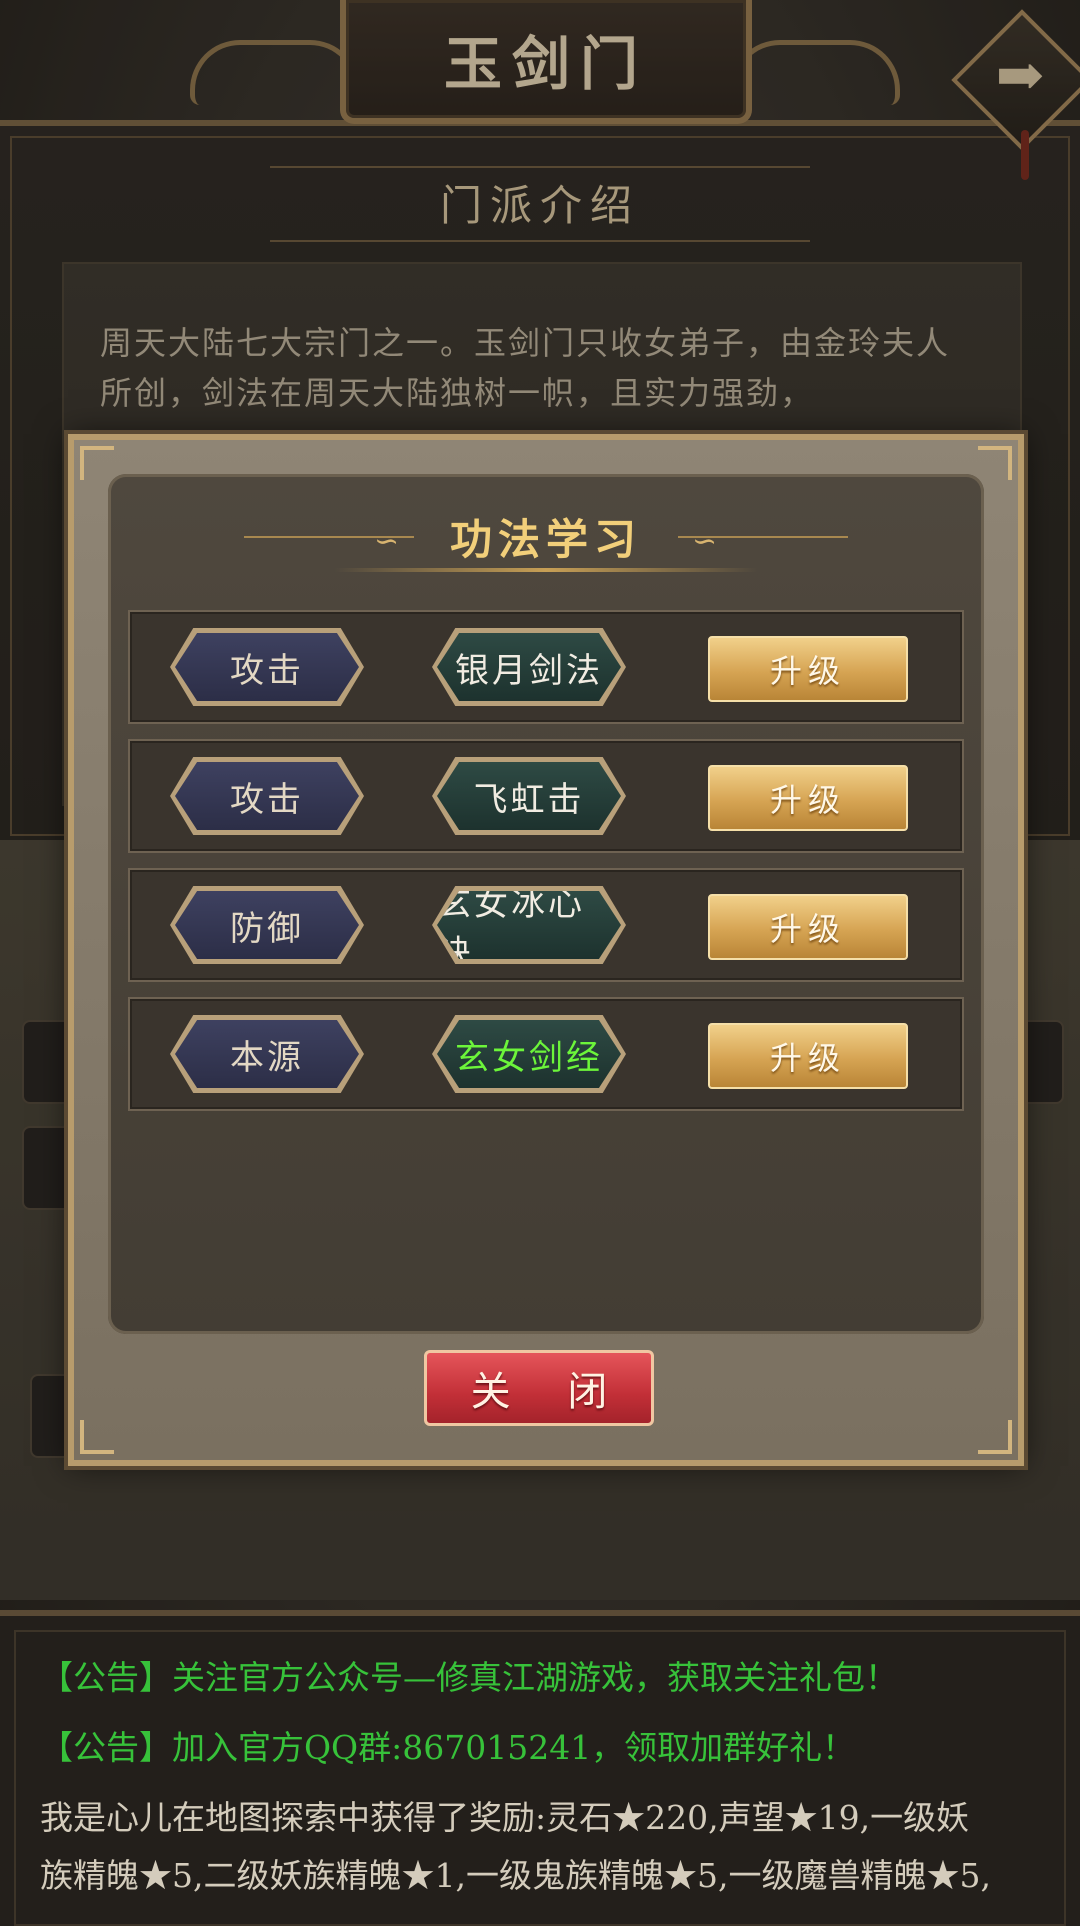 This screenshot has width=1080, height=1926. I want to click on skill-name-label: 飞虹击, so click(529, 796).